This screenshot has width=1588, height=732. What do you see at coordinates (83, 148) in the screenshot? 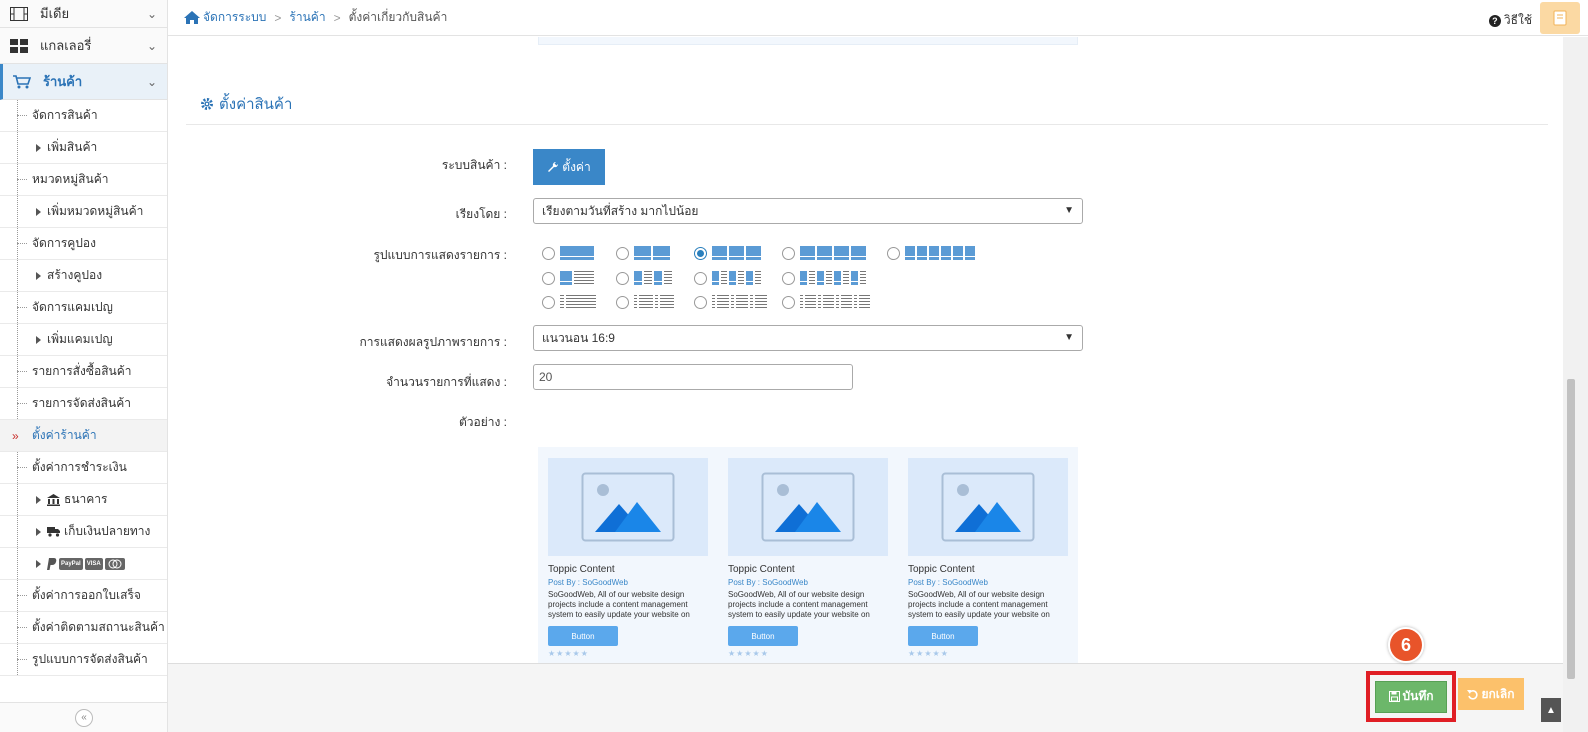
I see `sidebar-item-add-product: เพิ่มสินค้า` at bounding box center [83, 148].